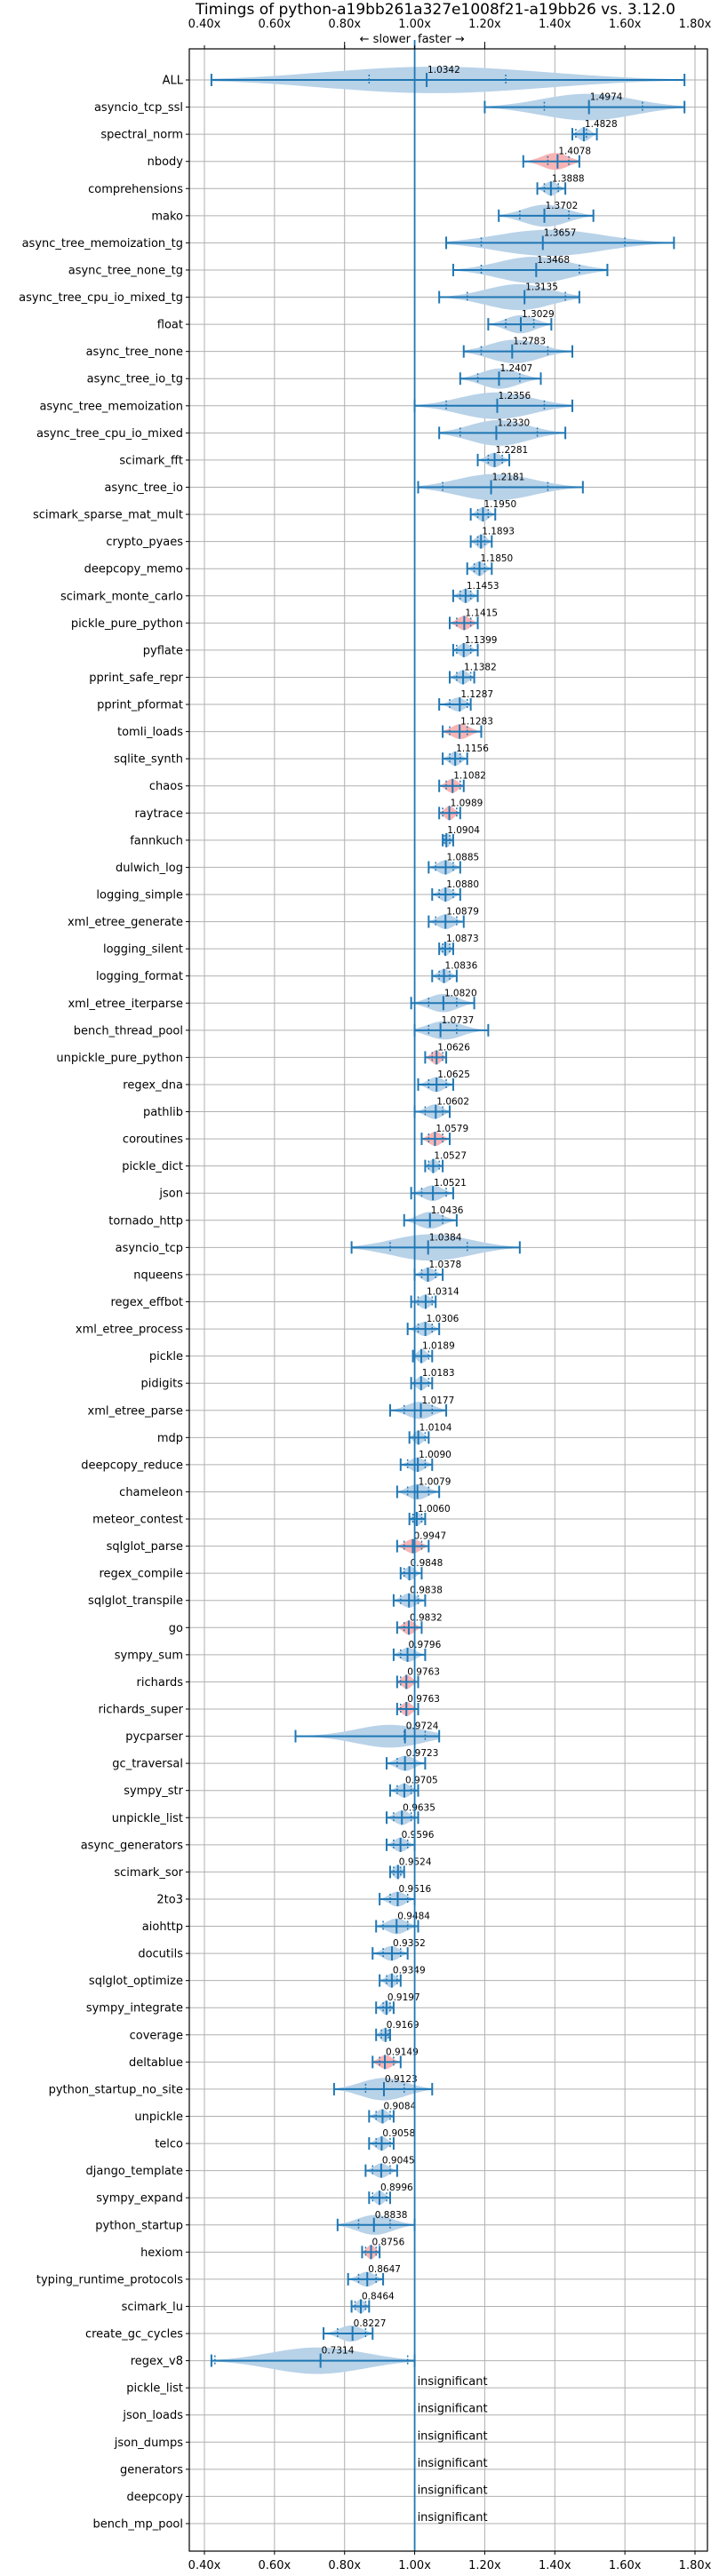 The width and height of the screenshot is (711, 2576). What do you see at coordinates (500, 376) in the screenshot?
I see `violin-async_tree_io_tg: 1.2407` at bounding box center [500, 376].